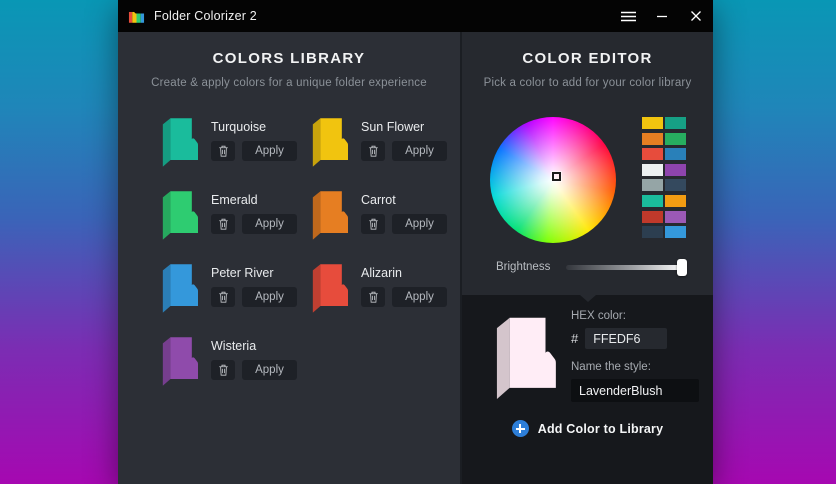  I want to click on style-name-label: Name the style:, so click(611, 367).